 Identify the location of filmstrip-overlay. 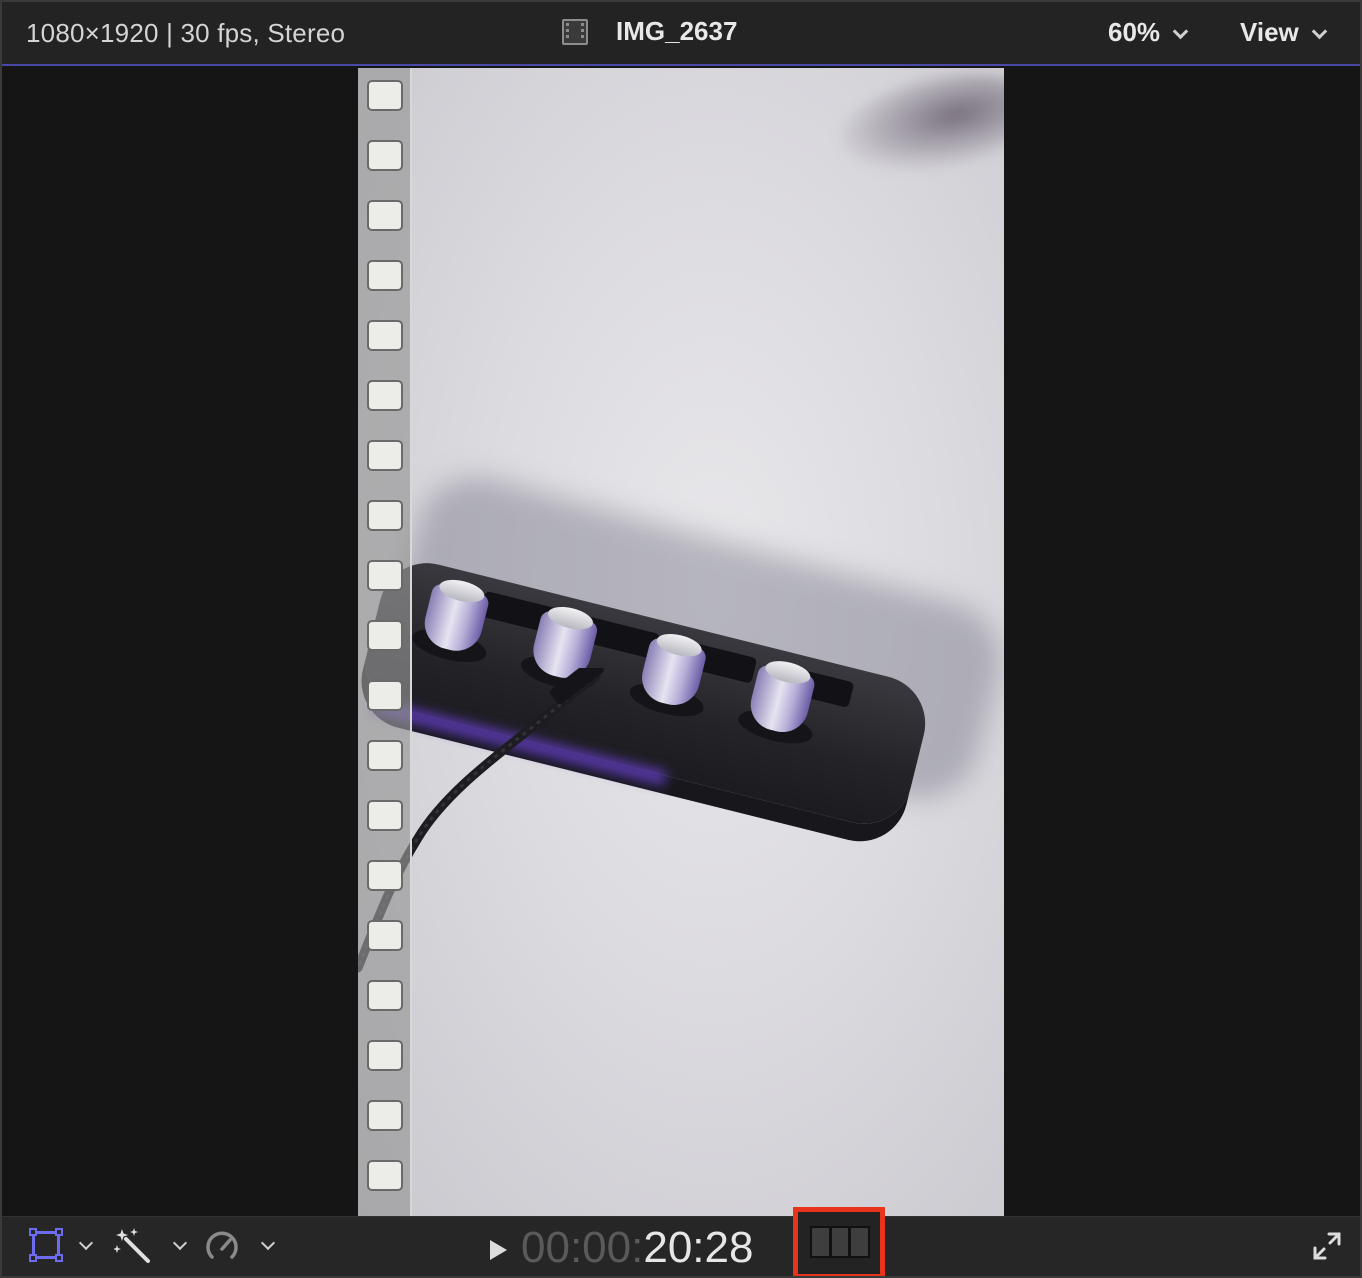
(385, 642).